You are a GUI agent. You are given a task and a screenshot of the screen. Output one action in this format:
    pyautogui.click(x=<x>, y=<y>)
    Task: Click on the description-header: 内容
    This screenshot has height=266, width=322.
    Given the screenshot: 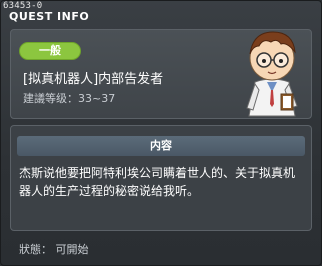 What is the action you would take?
    pyautogui.click(x=161, y=146)
    